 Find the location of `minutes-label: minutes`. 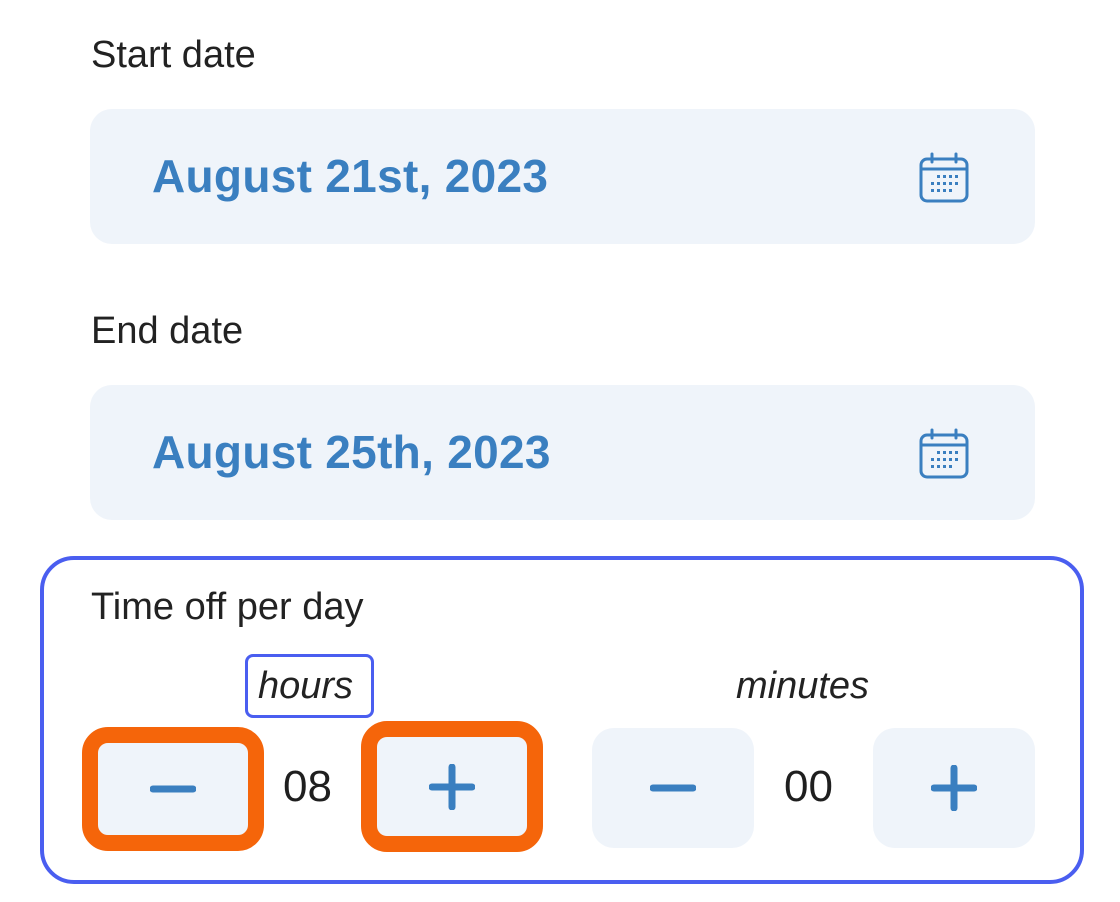

minutes-label: minutes is located at coordinates (803, 686).